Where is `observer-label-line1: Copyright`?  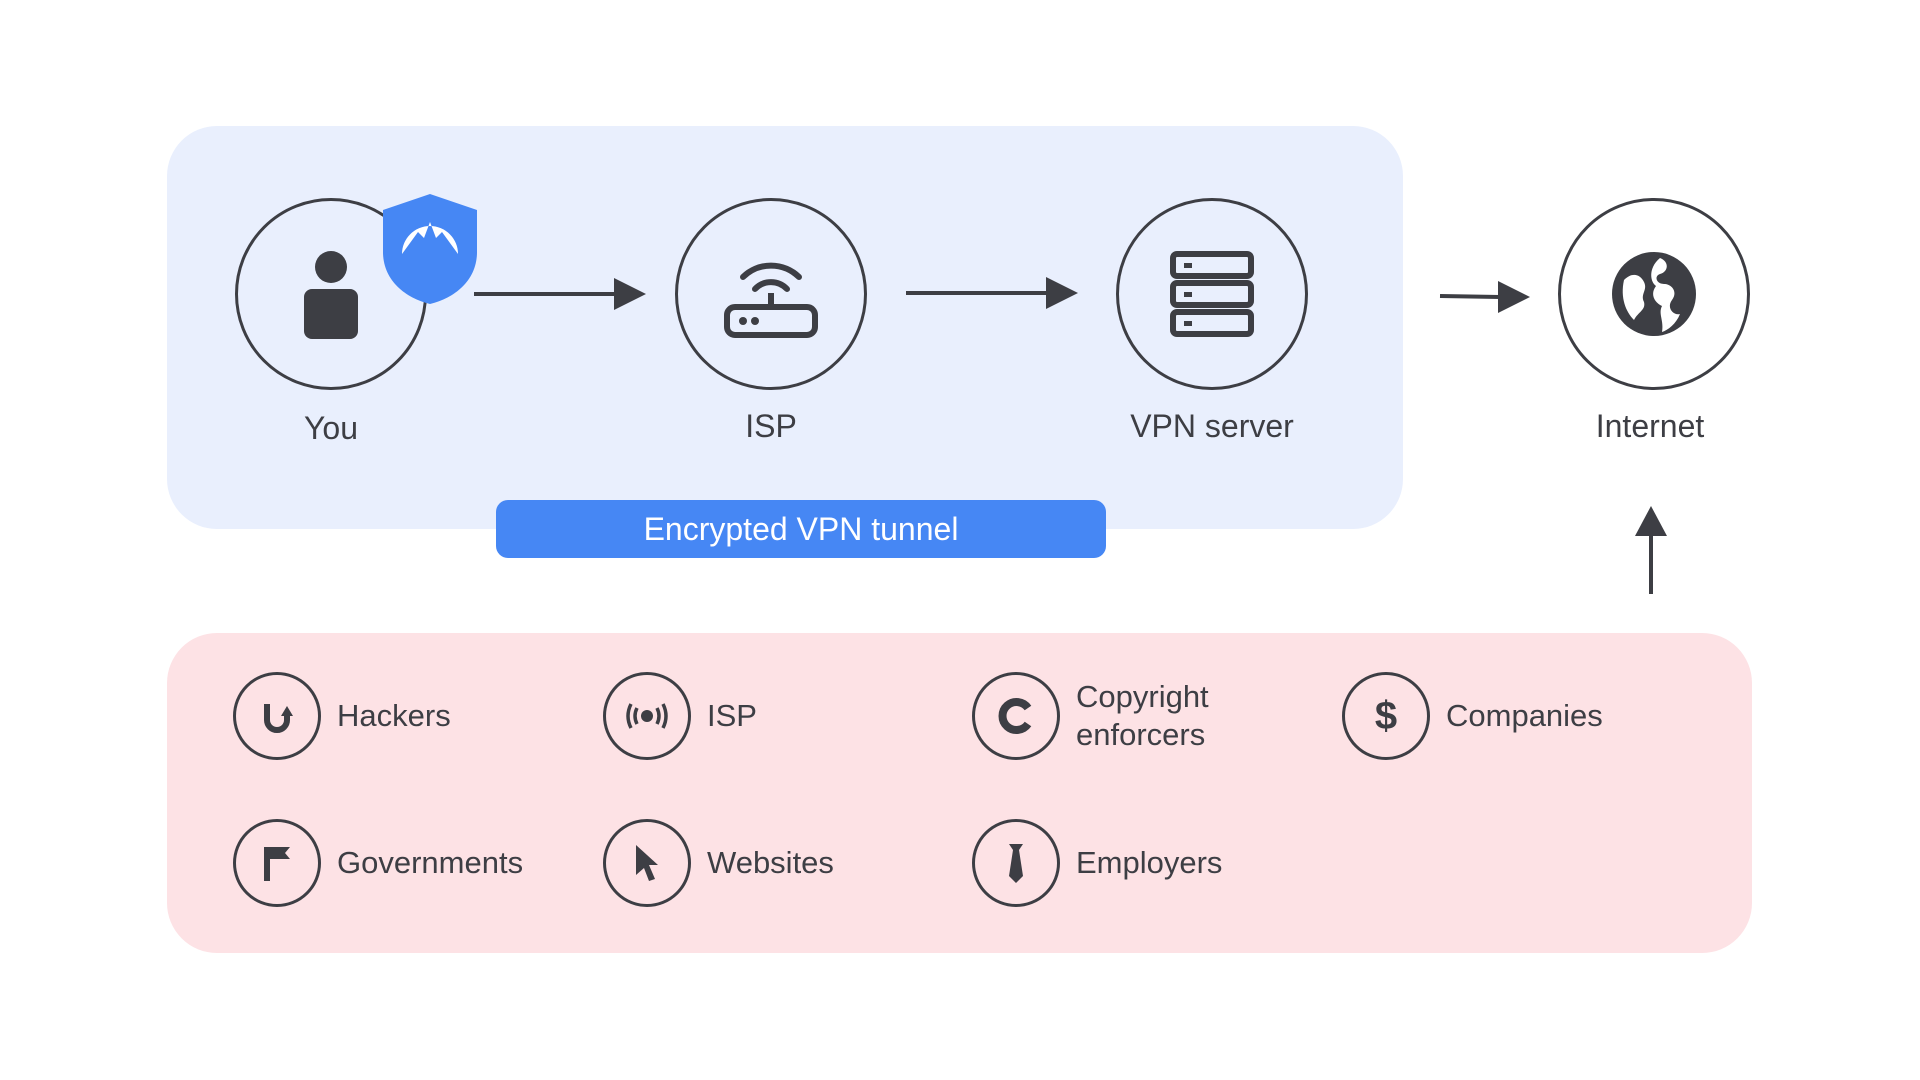
observer-label-line1: Copyright is located at coordinates (1142, 696).